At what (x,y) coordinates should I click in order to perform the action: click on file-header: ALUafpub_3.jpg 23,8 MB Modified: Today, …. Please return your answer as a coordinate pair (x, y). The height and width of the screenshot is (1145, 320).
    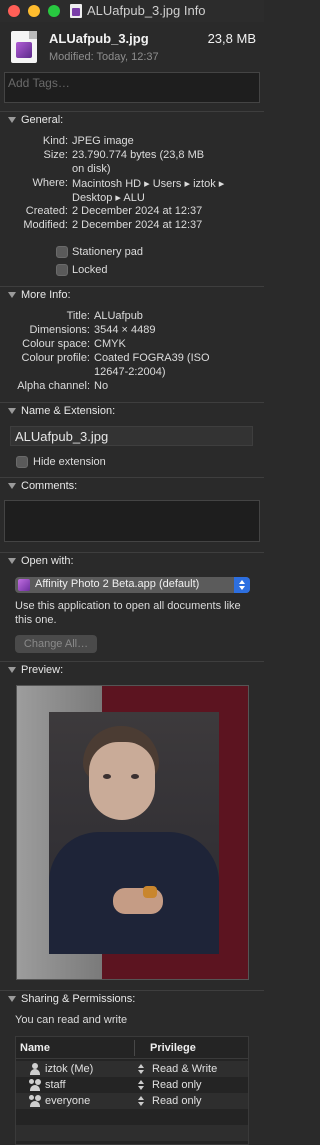
    Looking at the image, I should click on (132, 45).